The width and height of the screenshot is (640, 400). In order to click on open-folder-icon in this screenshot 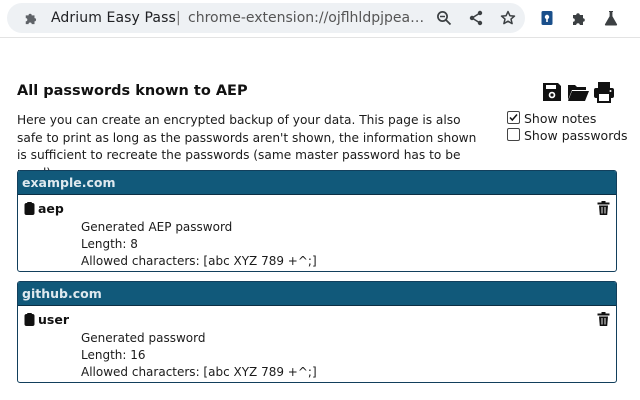, I will do `click(578, 92)`.